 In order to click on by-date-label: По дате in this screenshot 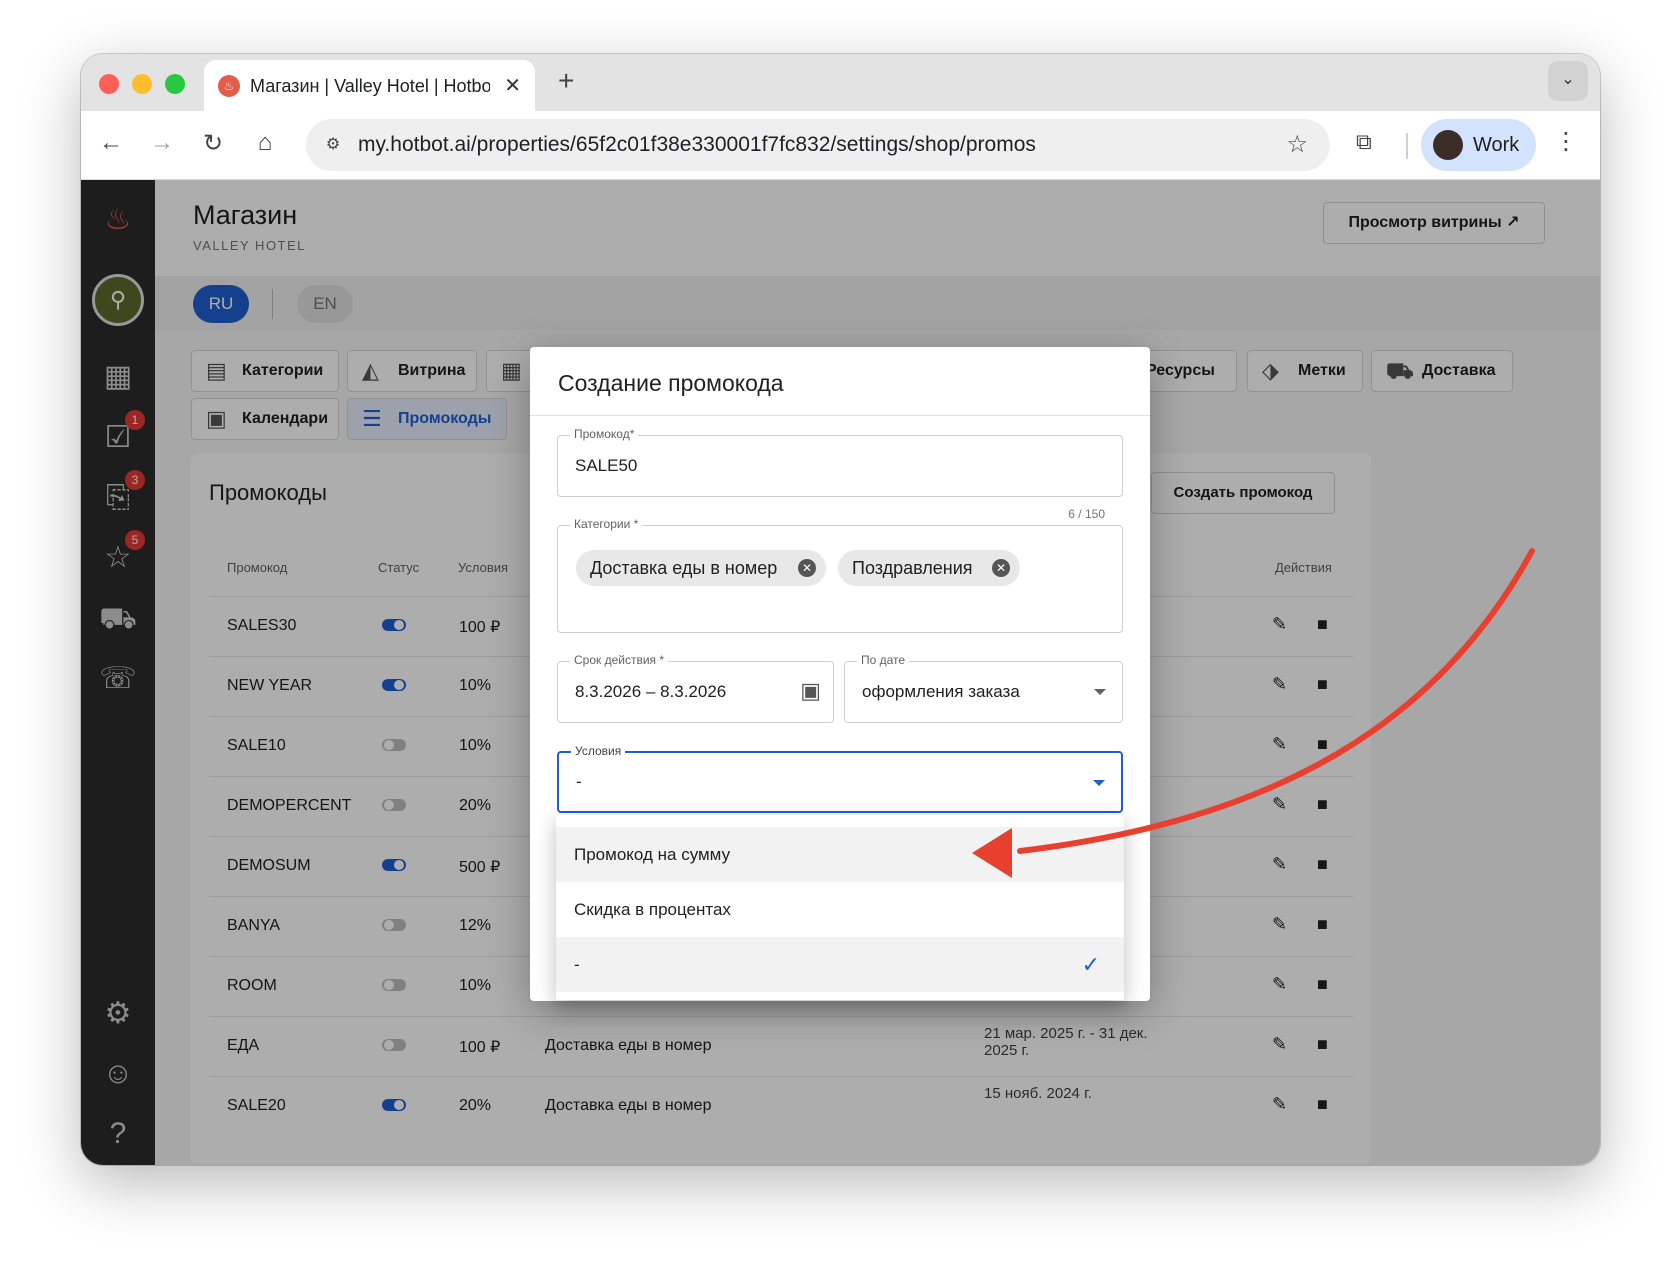, I will do `click(883, 660)`.